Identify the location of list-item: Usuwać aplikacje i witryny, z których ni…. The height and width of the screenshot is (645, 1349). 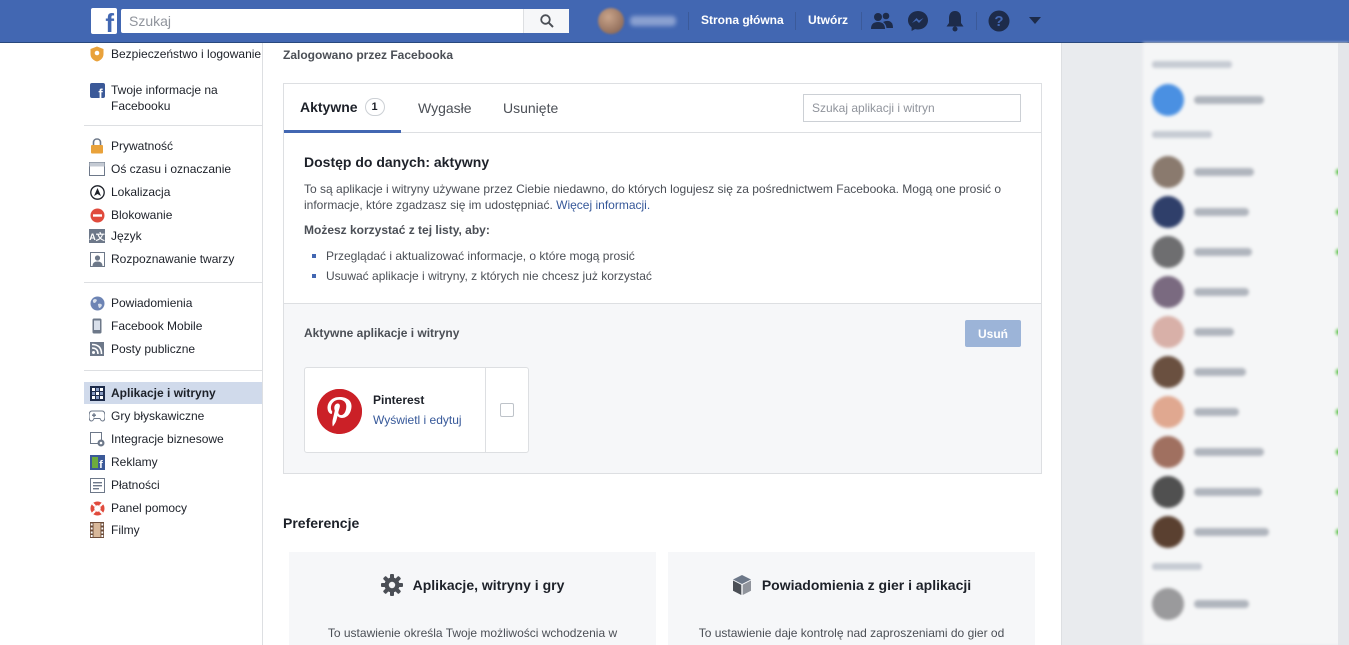
(482, 276).